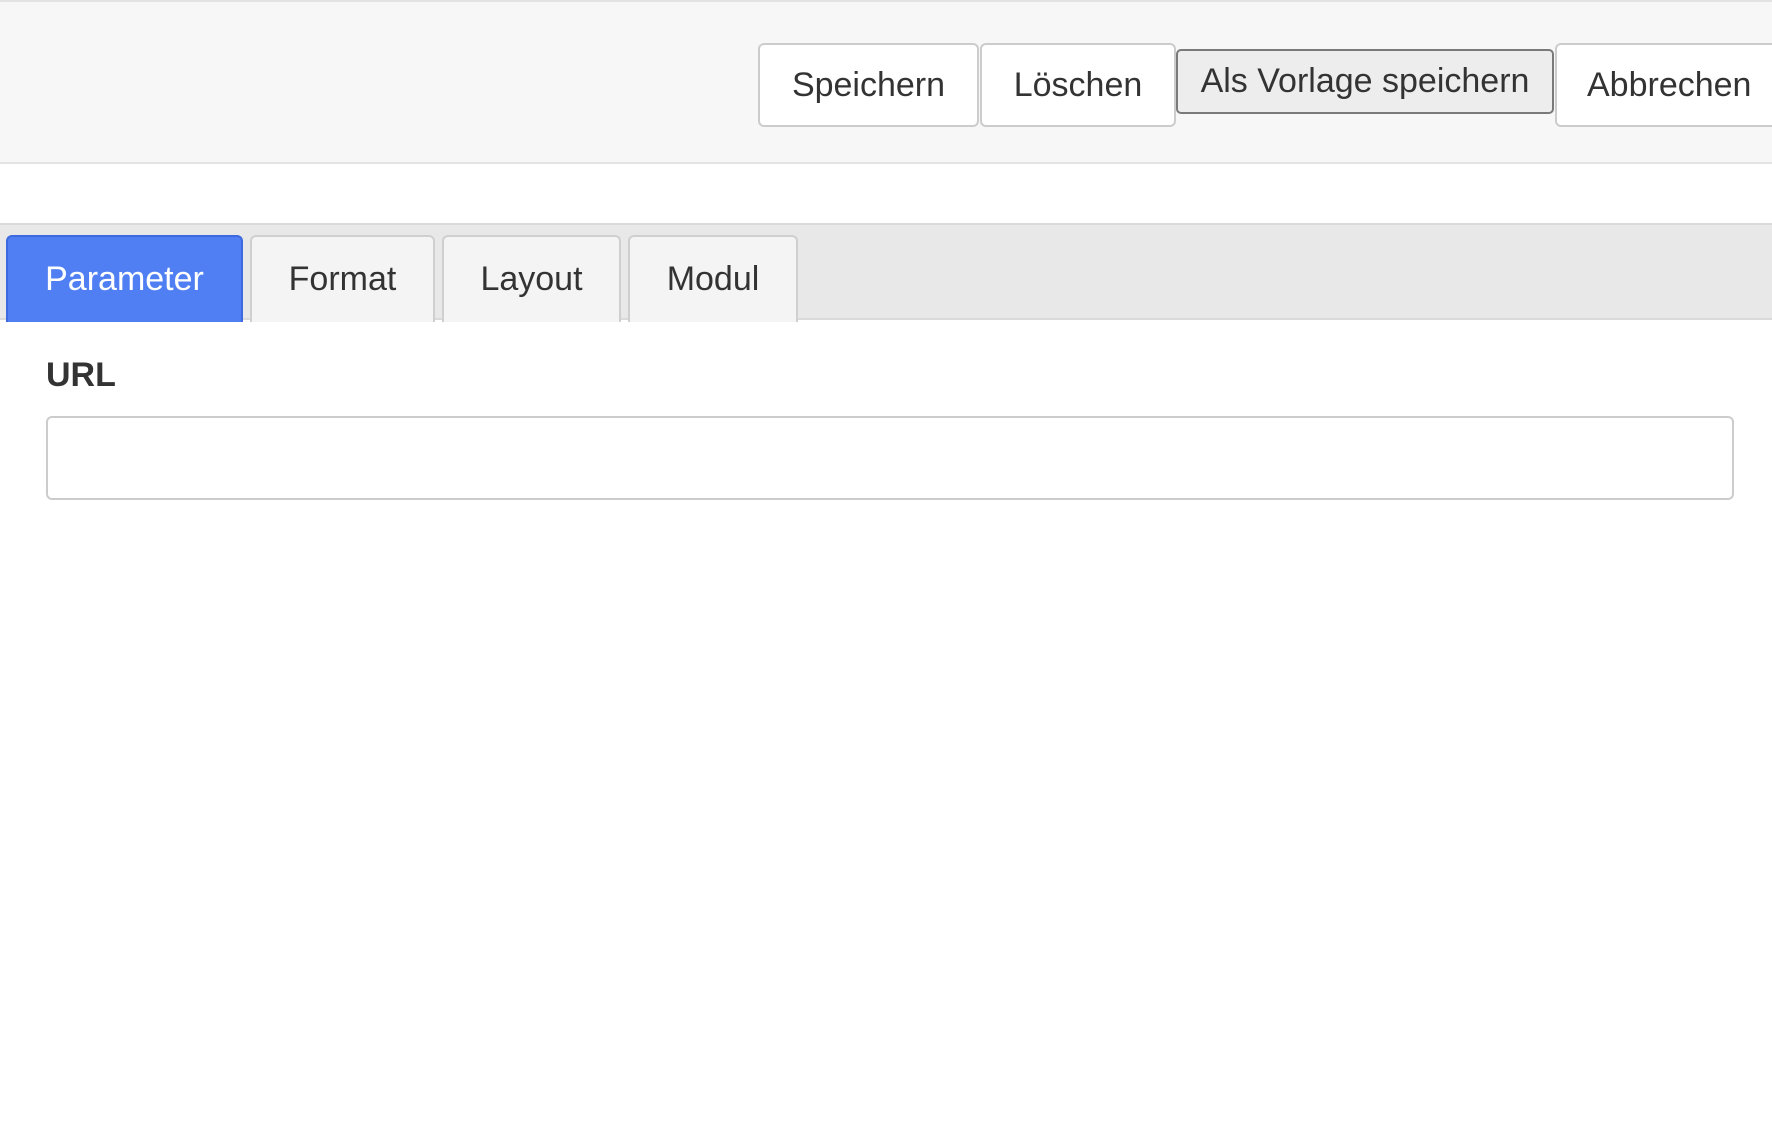  What do you see at coordinates (1365, 81) in the screenshot?
I see `save-as-template-button: Als Vorlage speichern` at bounding box center [1365, 81].